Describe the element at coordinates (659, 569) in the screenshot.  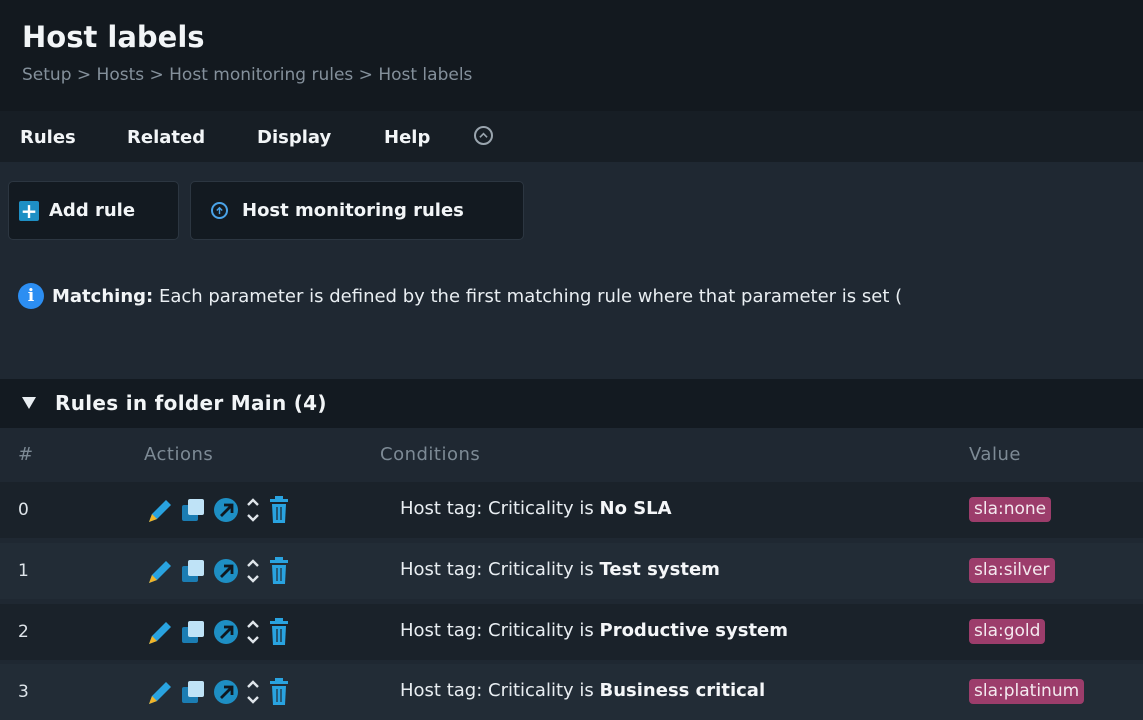
I see `condition-value: Test system` at that location.